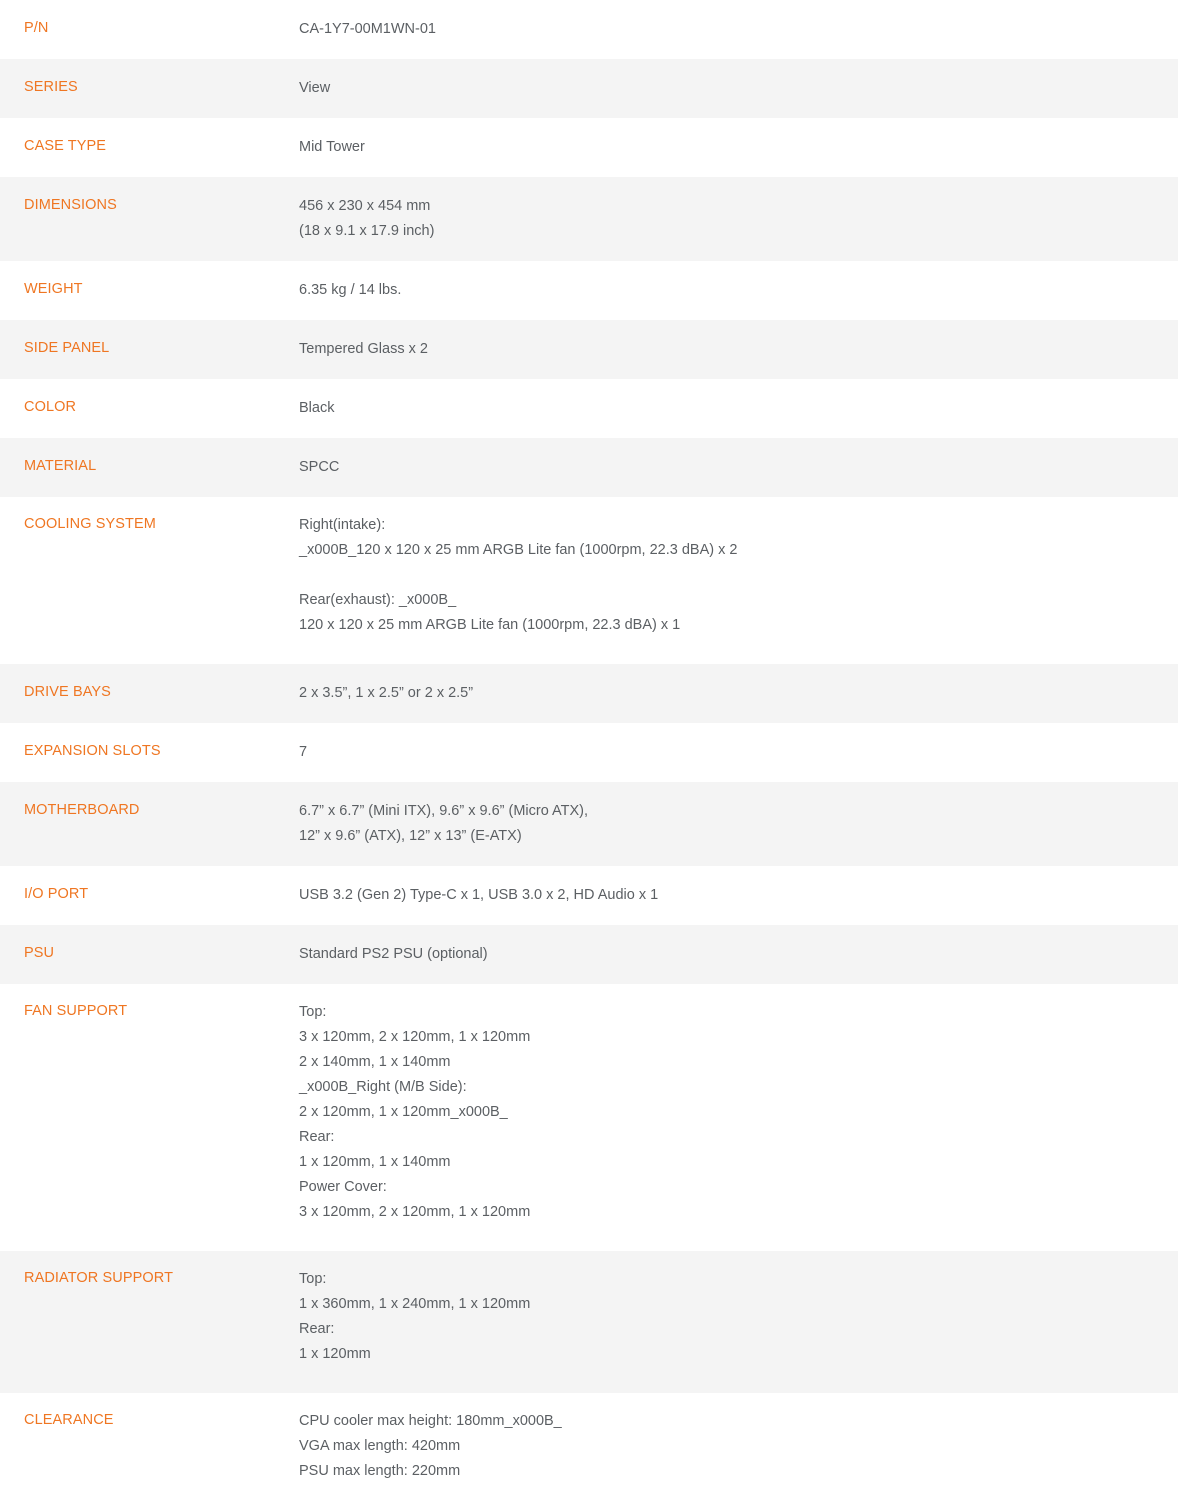 The height and width of the screenshot is (1510, 1185). I want to click on spec-label: WEIGHT, so click(53, 289).